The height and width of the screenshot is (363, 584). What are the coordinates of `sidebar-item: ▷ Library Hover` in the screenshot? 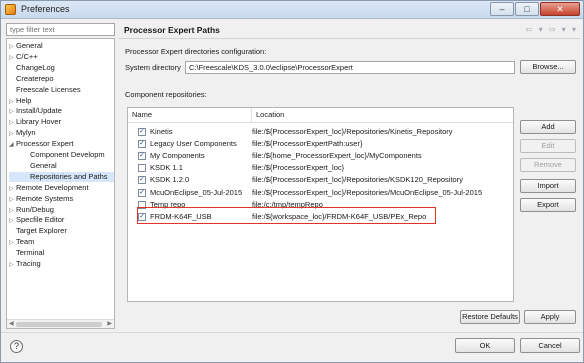 It's located at (35, 122).